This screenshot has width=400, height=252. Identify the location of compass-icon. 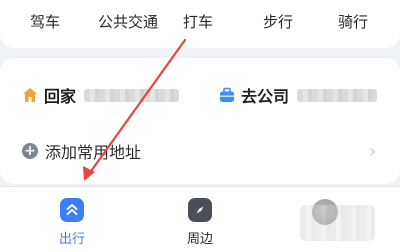
(200, 210).